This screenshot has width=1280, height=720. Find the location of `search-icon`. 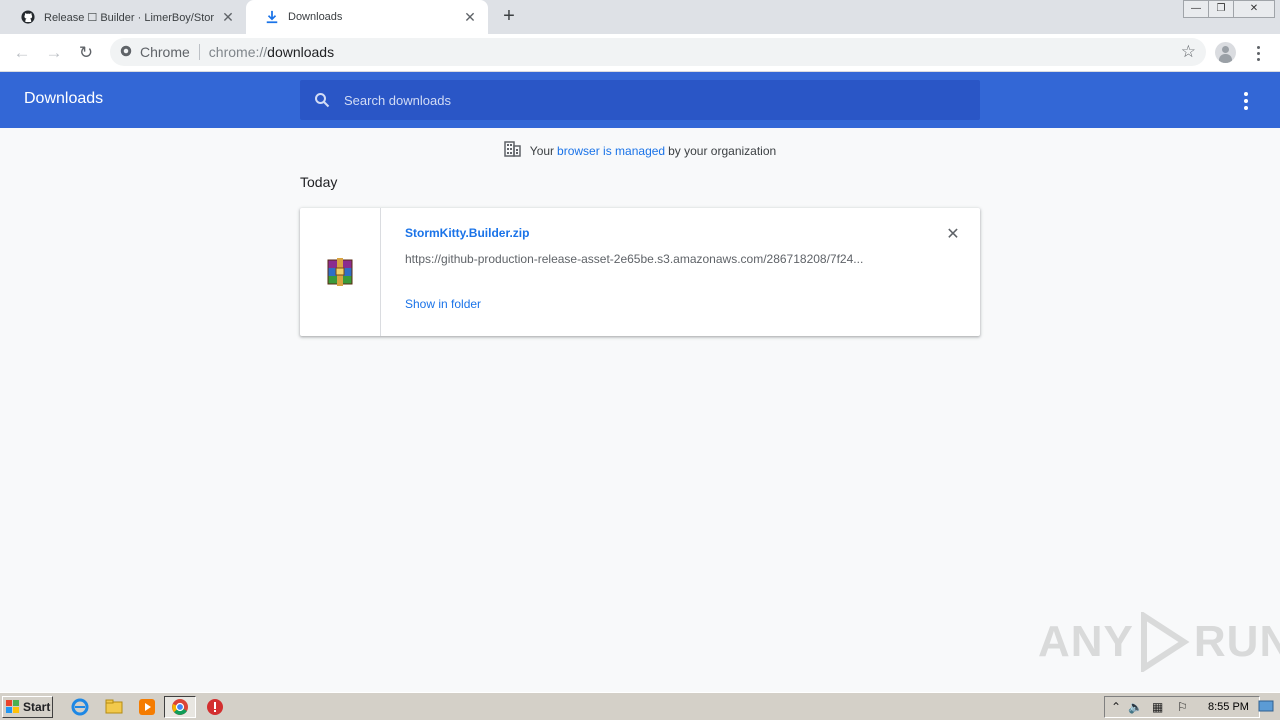

search-icon is located at coordinates (322, 100).